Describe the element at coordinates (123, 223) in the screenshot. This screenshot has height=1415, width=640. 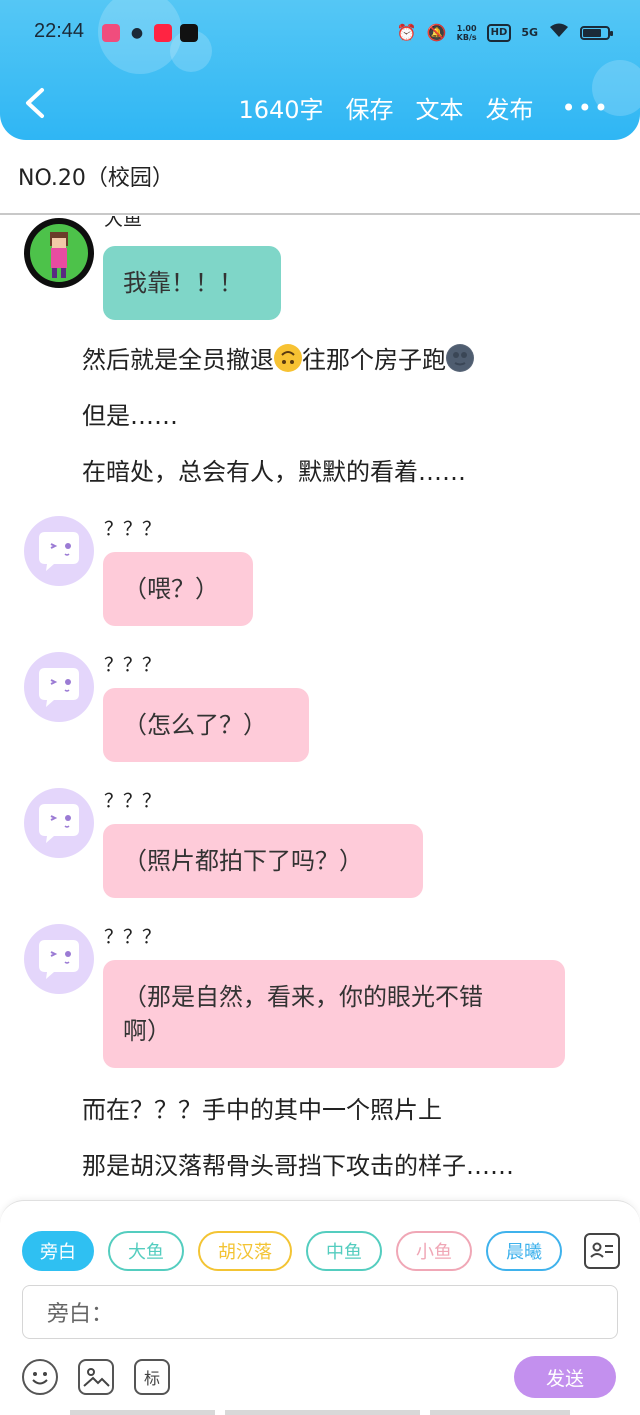
I see `speaker-name: 大鱼` at that location.